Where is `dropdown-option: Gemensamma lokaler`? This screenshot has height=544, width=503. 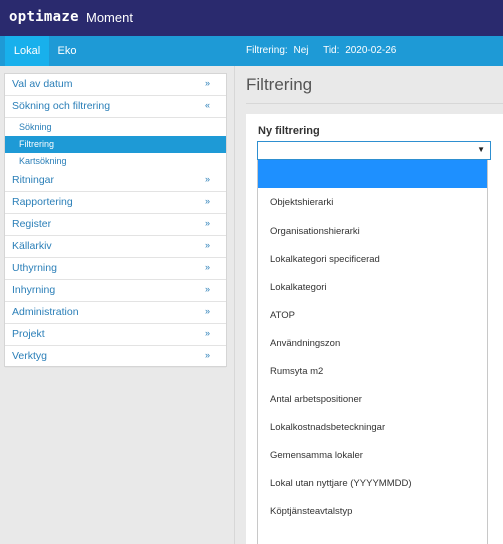 dropdown-option: Gemensamma lokaler is located at coordinates (372, 456).